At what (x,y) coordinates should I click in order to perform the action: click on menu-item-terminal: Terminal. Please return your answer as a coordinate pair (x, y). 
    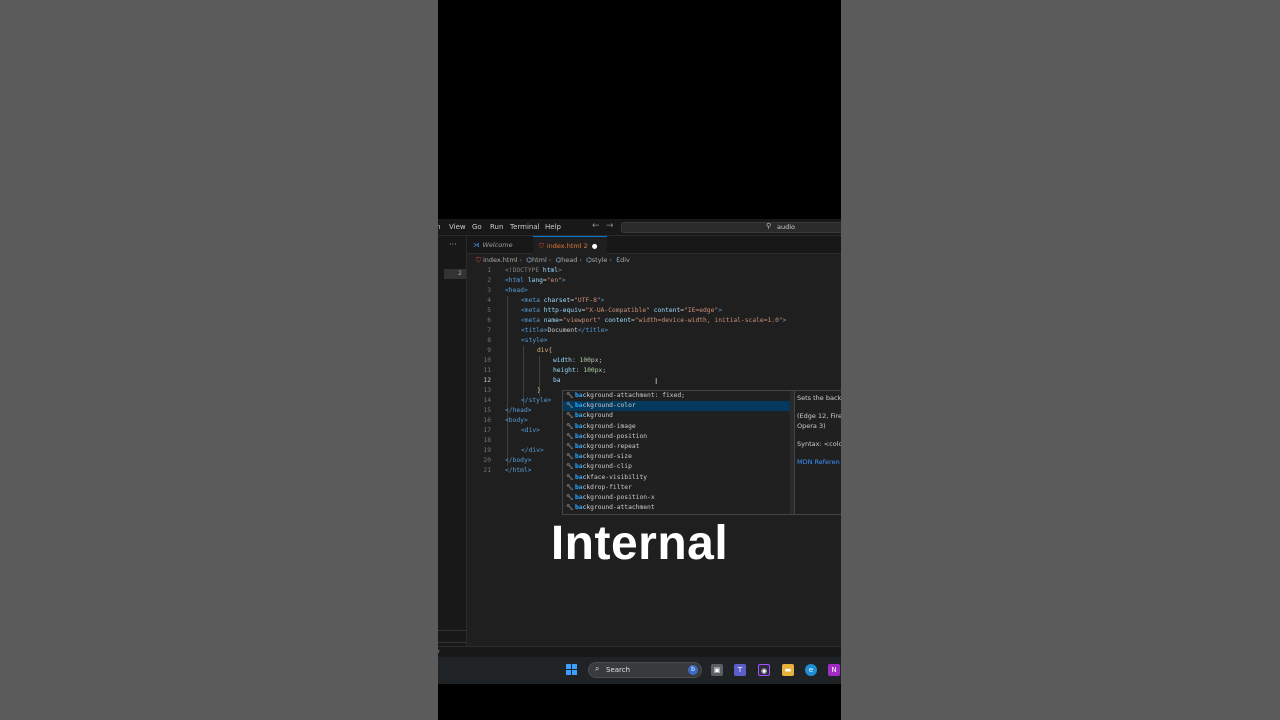
    Looking at the image, I should click on (525, 227).